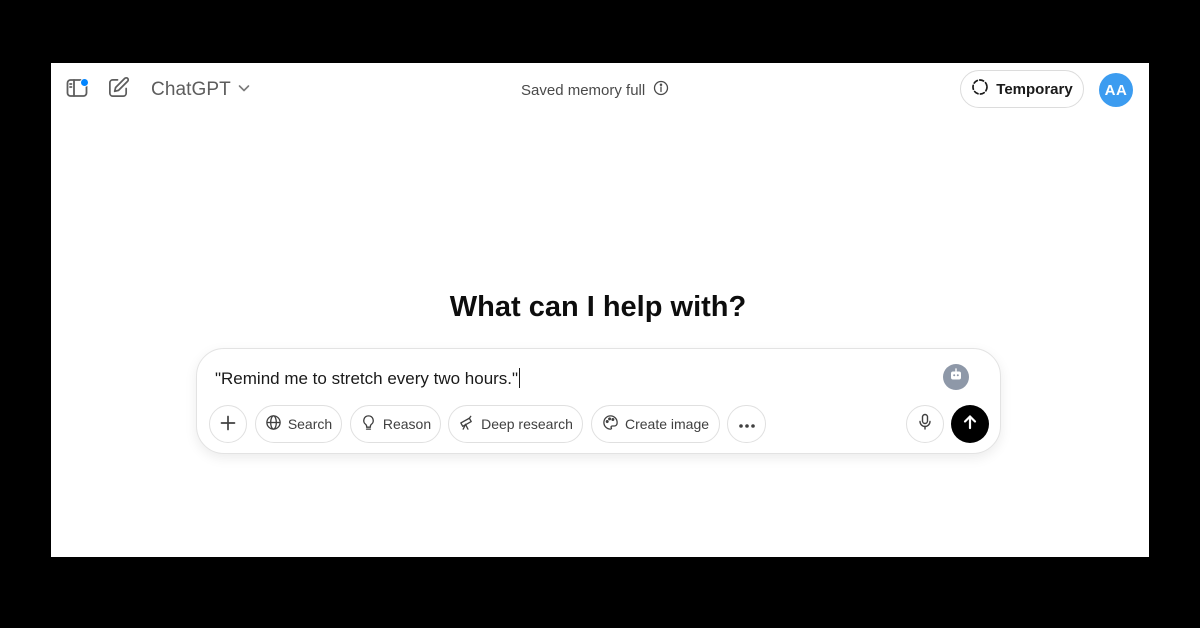 The width and height of the screenshot is (1200, 628). I want to click on notification-dot, so click(84, 82).